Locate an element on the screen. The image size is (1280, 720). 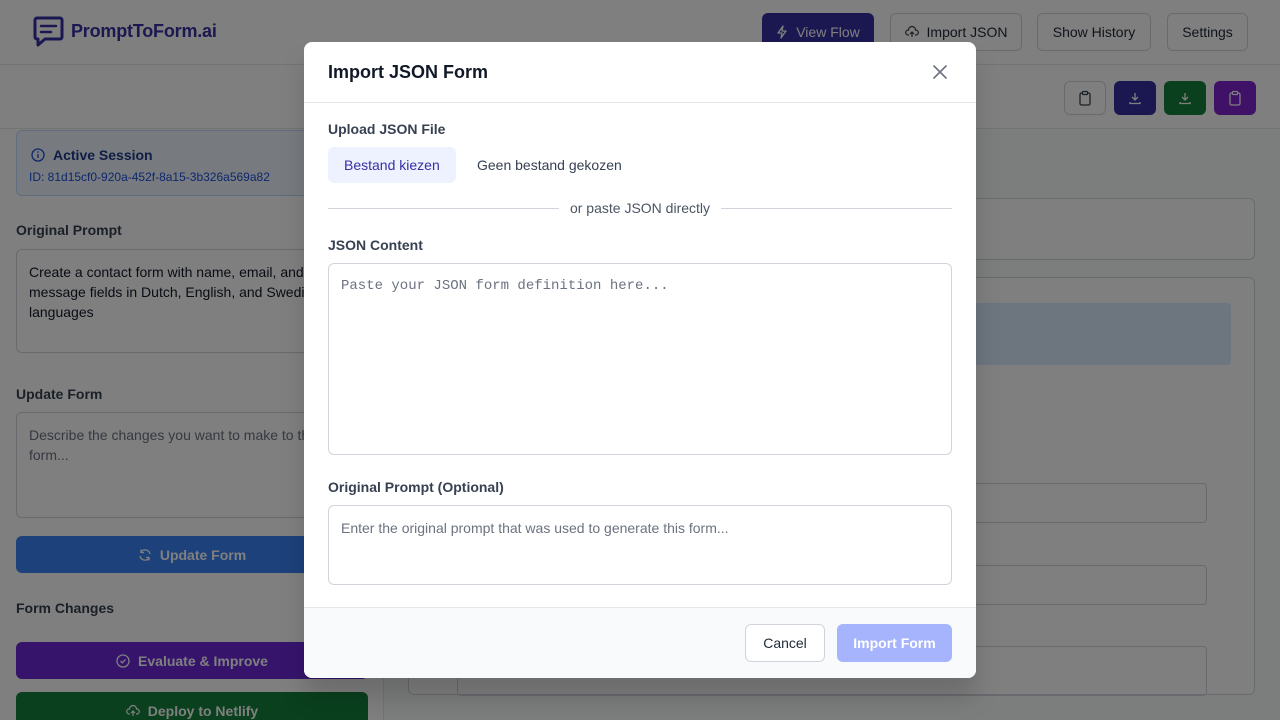
close-icon is located at coordinates (940, 72).